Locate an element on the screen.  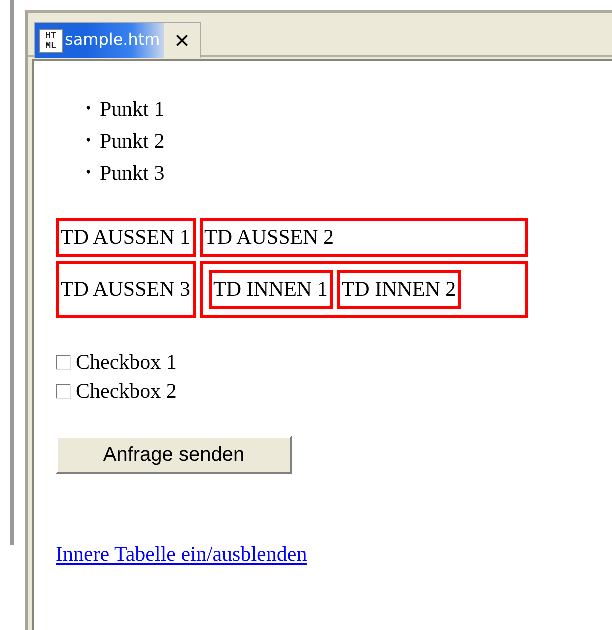
list-item: Punkt 2 is located at coordinates (132, 141).